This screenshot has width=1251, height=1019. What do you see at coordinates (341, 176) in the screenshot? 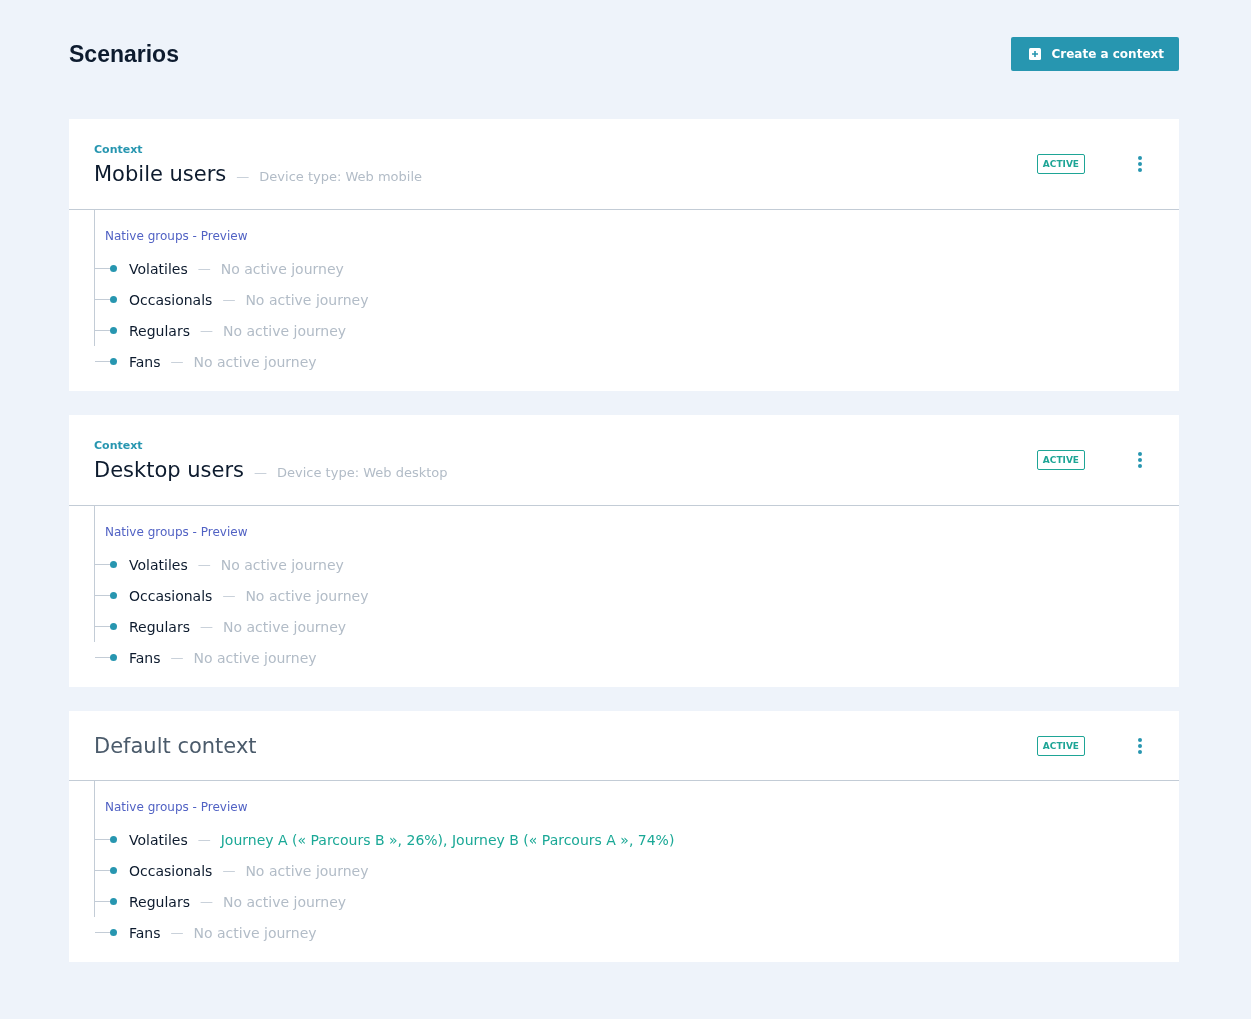
I see `device-type-text: Device type: Web mobile` at bounding box center [341, 176].